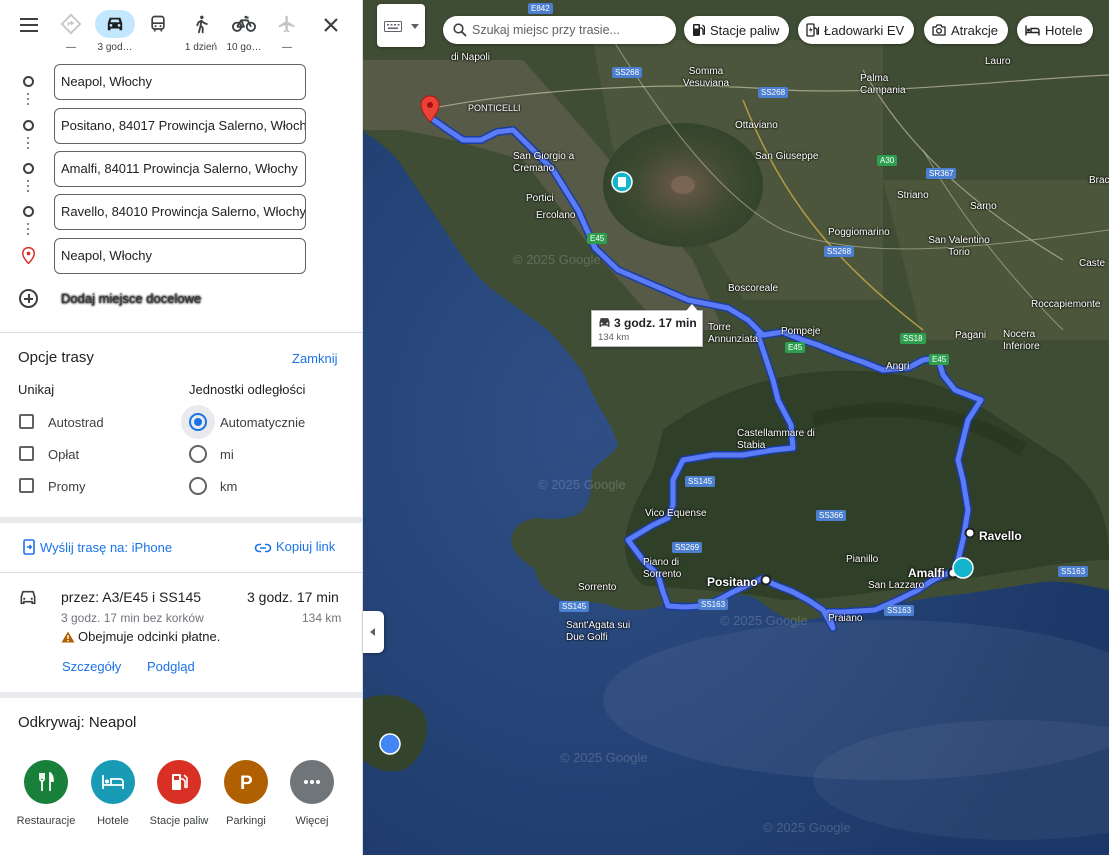  Describe the element at coordinates (766, 580) in the screenshot. I see `positano-marker` at that location.